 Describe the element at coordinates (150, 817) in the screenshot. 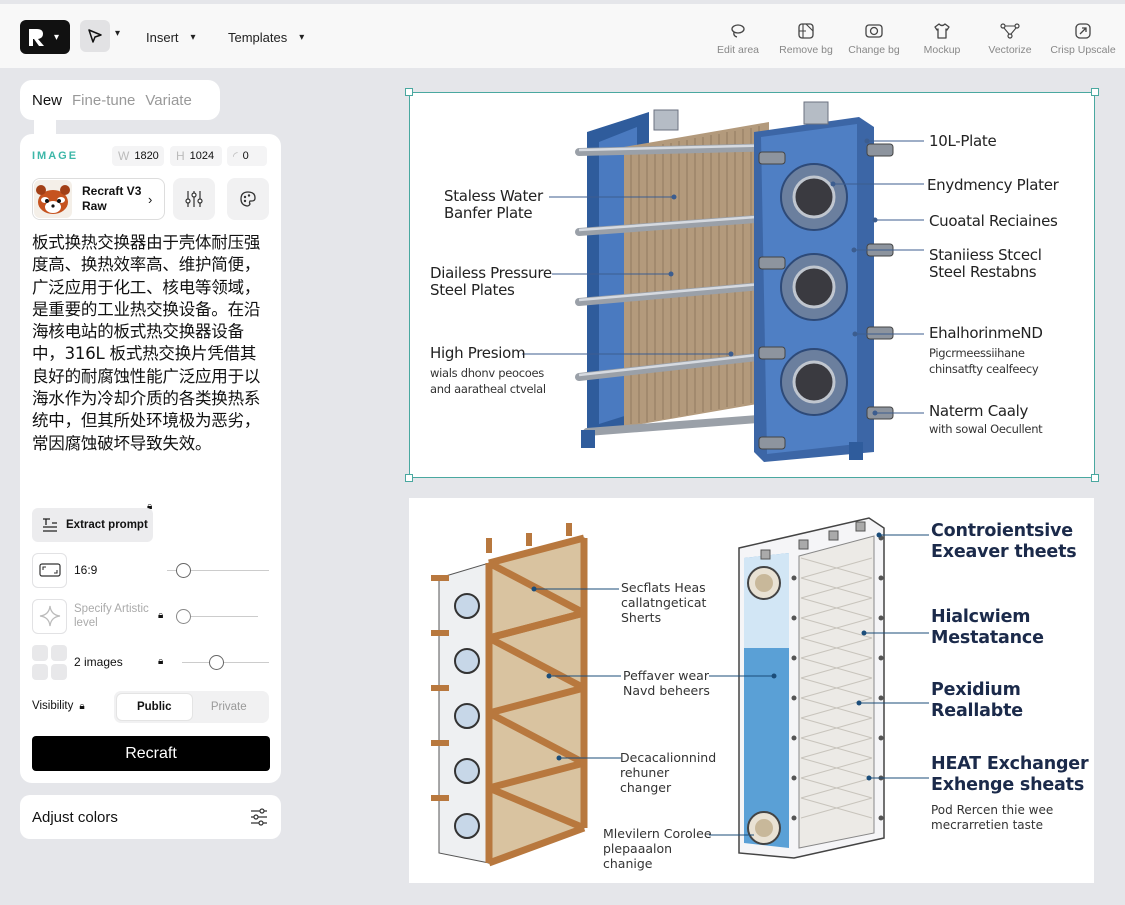

I see `adjust-colors-card: Adjust colors` at that location.